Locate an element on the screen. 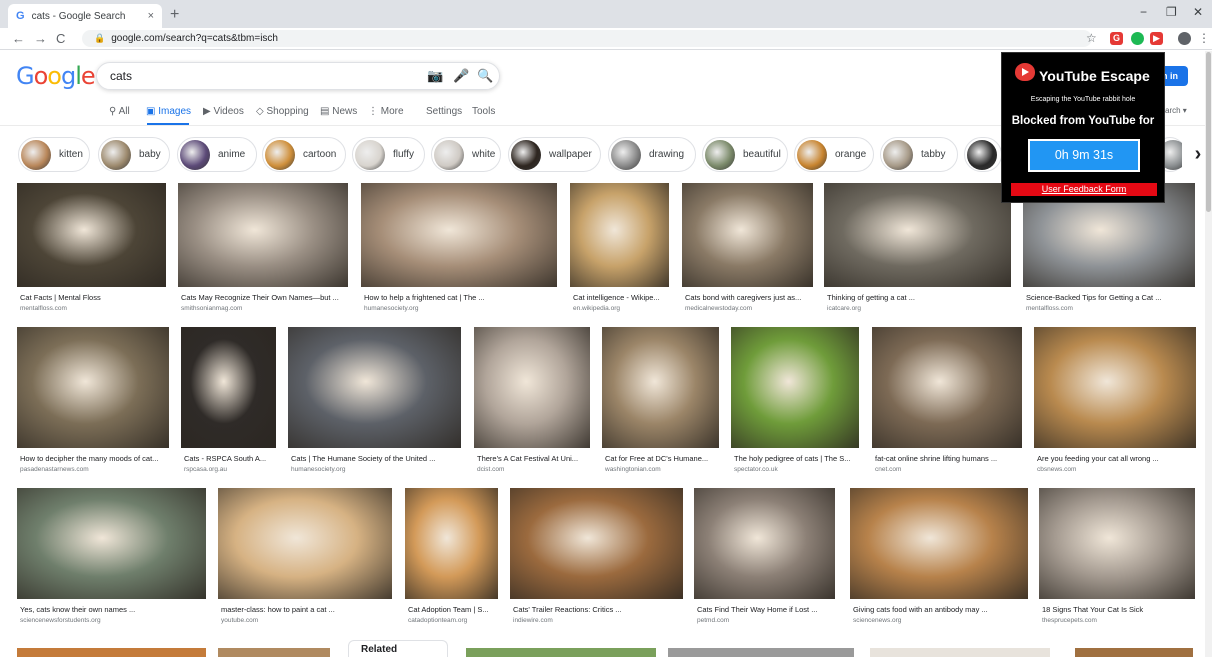  microphone-icon: 🎤 is located at coordinates (461, 76).